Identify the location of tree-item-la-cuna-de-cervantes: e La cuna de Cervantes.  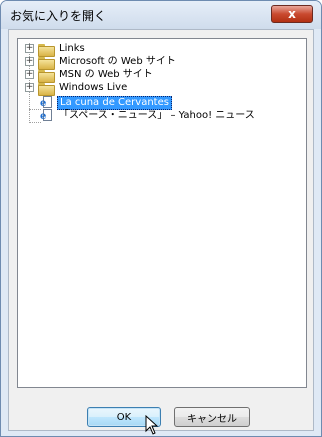
(106, 102).